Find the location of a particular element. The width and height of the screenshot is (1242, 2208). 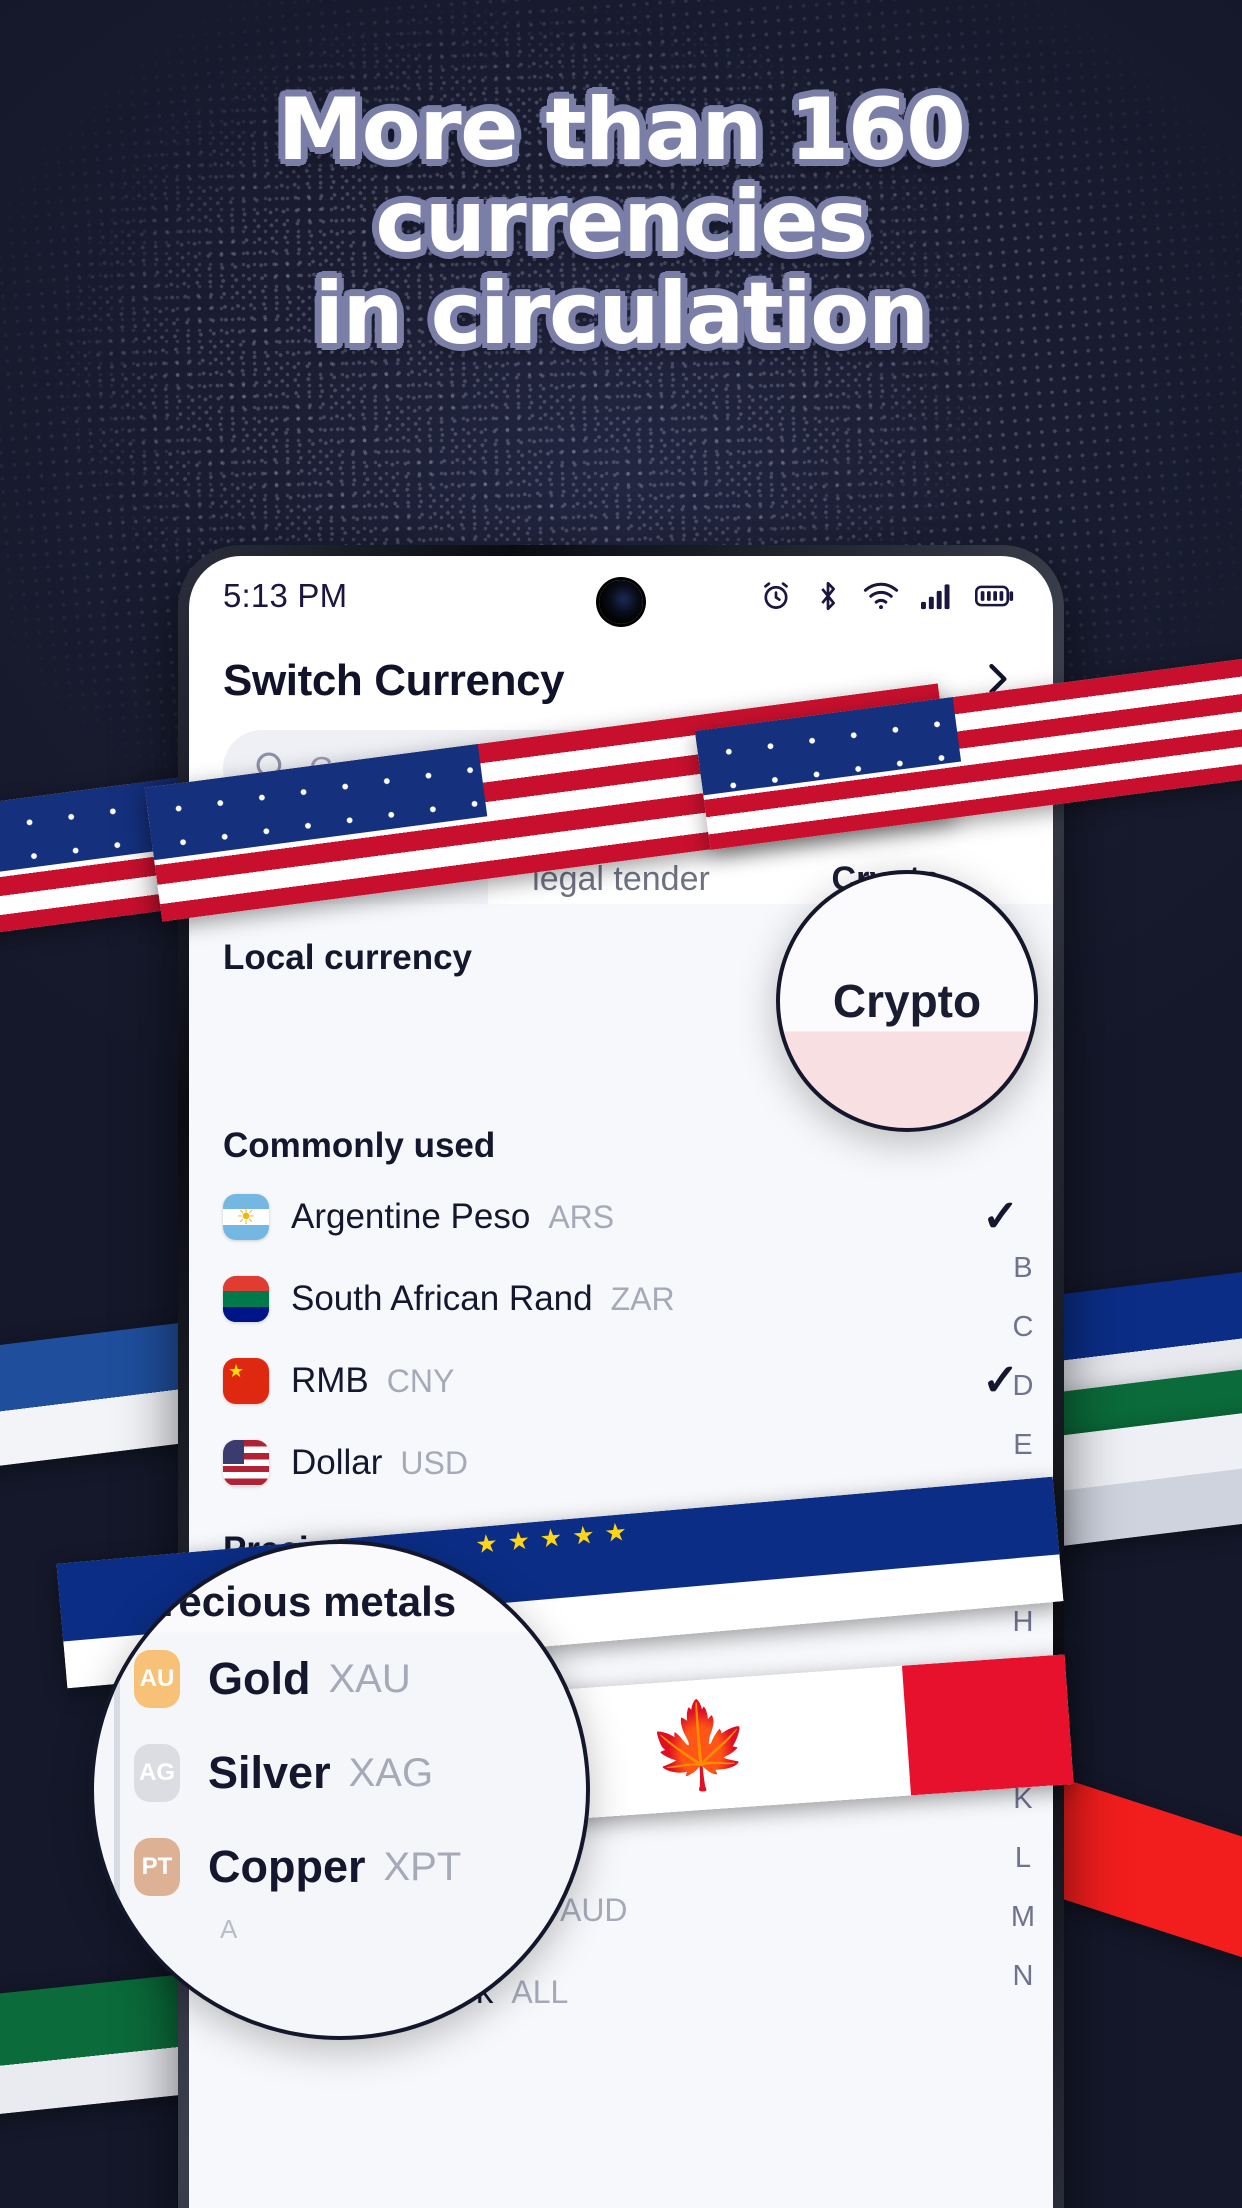

callout-crypto-magnifier: Crypto is located at coordinates (907, 1001).